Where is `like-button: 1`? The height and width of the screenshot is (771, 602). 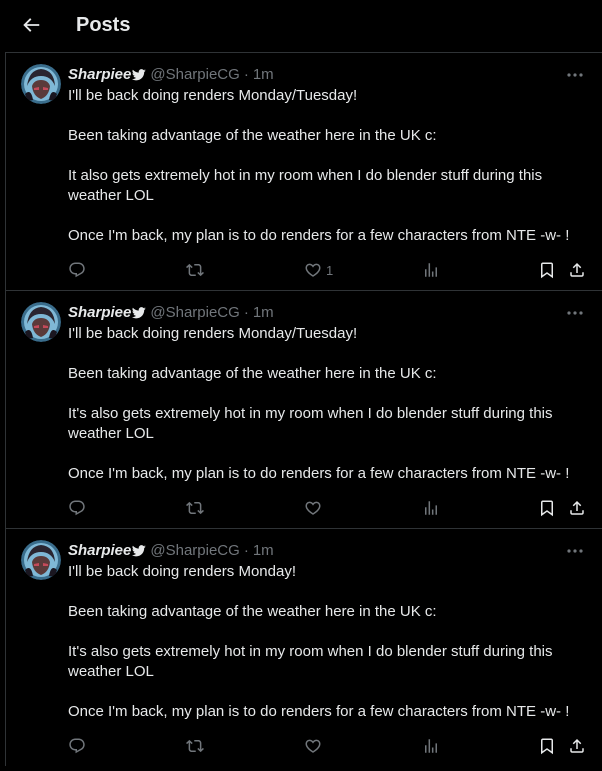 like-button: 1 is located at coordinates (318, 270).